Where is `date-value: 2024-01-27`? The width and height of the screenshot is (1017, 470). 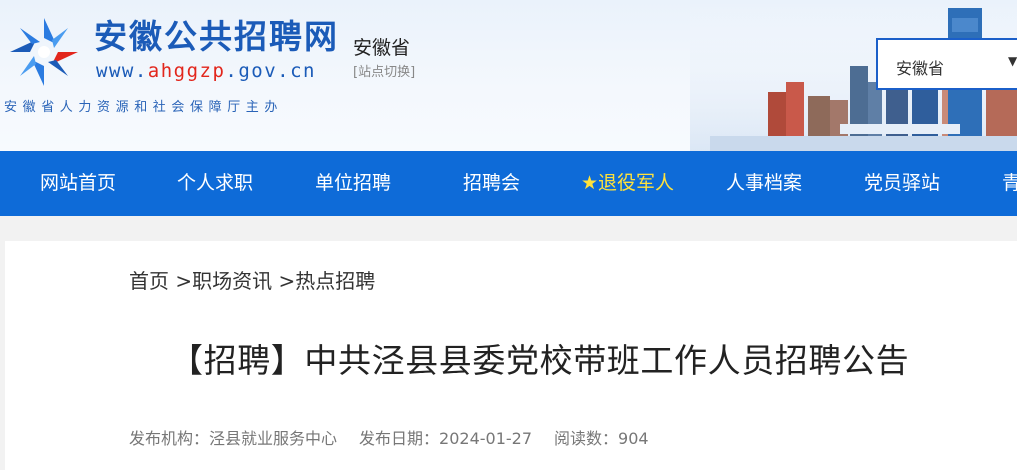 date-value: 2024-01-27 is located at coordinates (486, 438).